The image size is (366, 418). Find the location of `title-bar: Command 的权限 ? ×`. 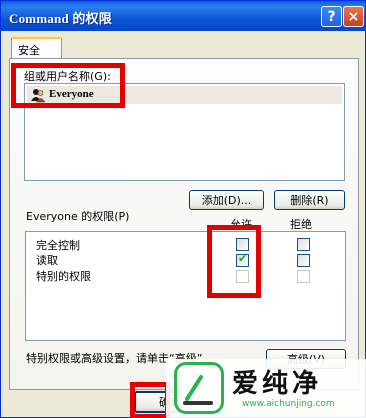

title-bar: Command 的权限 ? × is located at coordinates (183, 16).